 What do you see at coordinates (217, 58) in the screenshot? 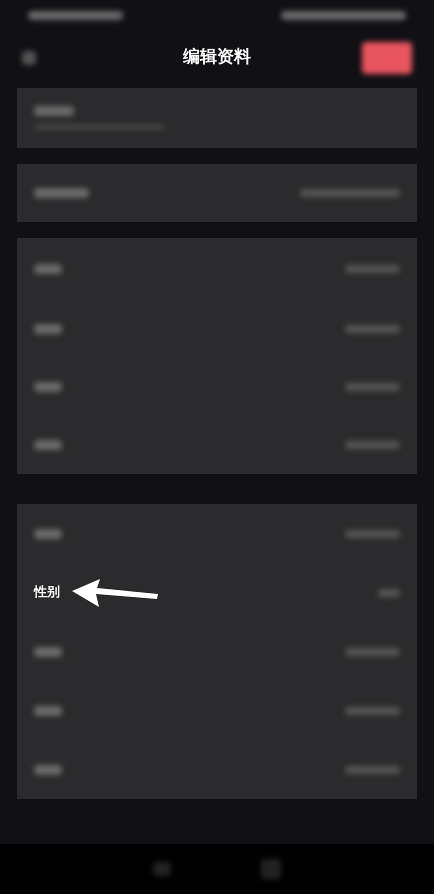
I see `page-title: 编辑资料` at bounding box center [217, 58].